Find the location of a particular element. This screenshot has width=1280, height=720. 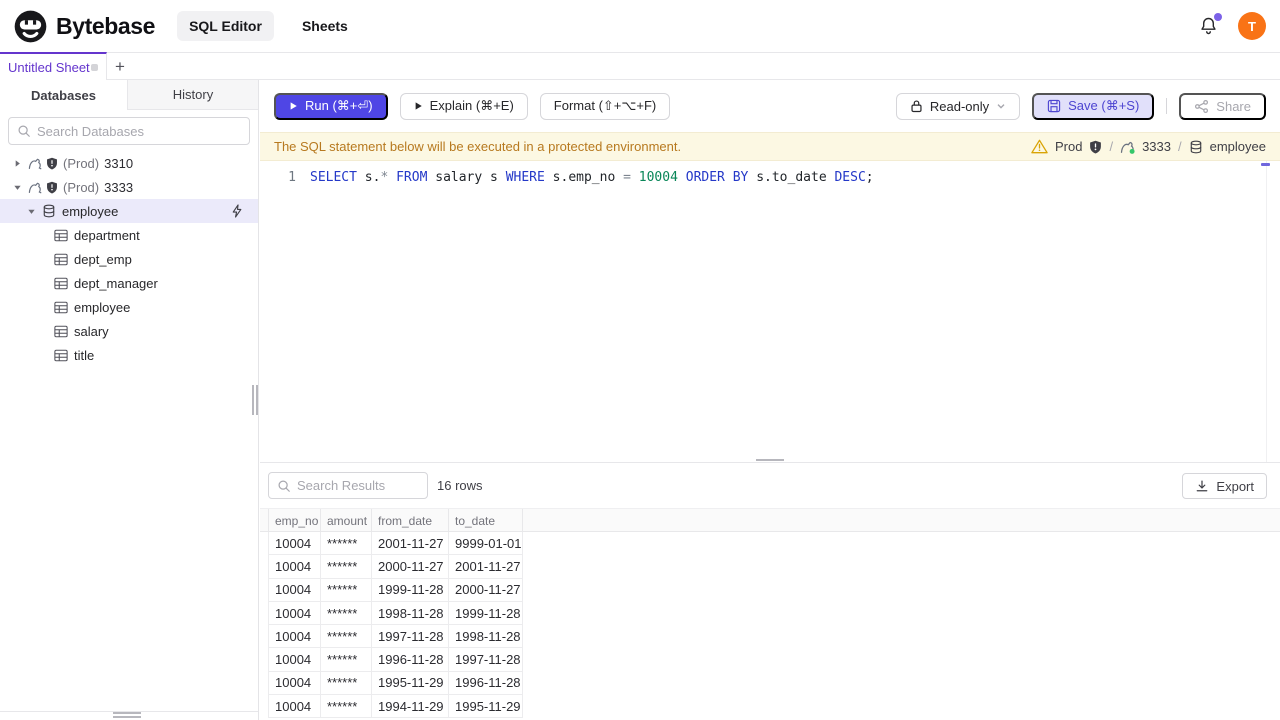

search-icon is located at coordinates (284, 486).